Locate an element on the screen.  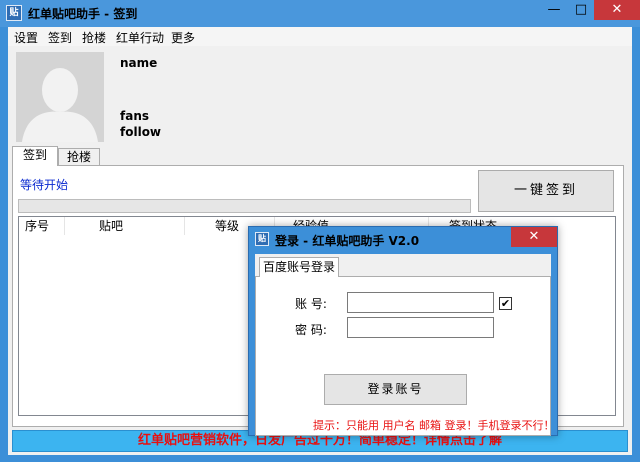
window-title: 红单贴吧助手 - 签到 is located at coordinates (83, 14).